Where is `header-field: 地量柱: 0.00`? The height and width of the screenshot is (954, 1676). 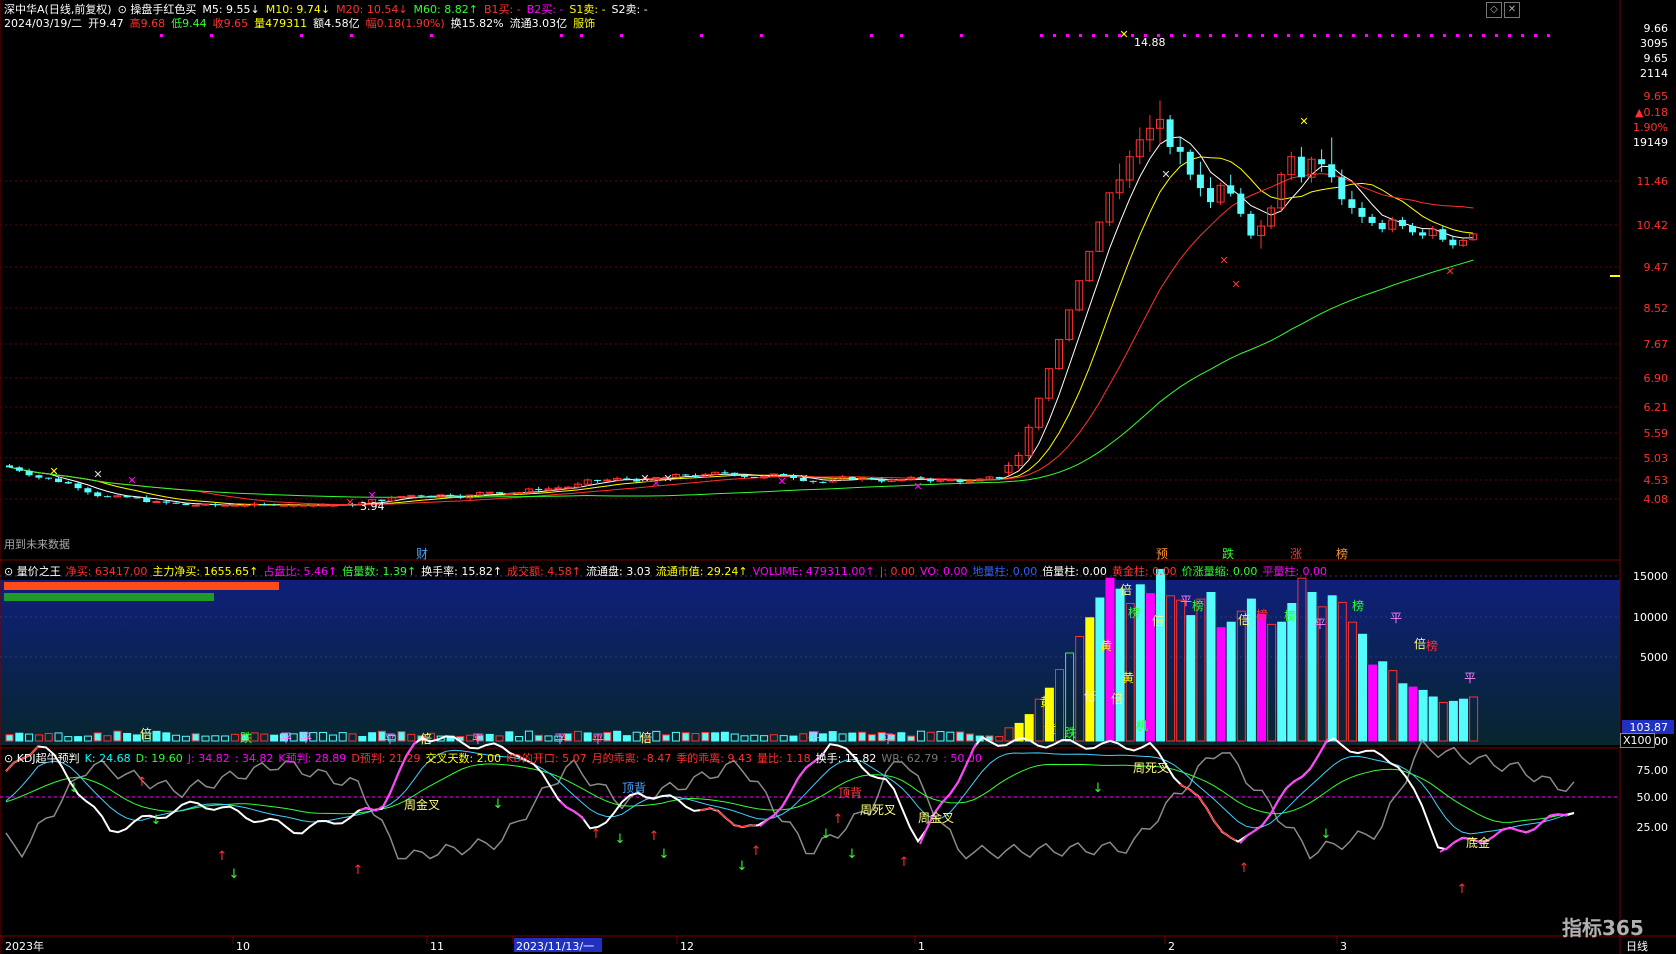
header-field: 地量柱: 0.00 is located at coordinates (1005, 571).